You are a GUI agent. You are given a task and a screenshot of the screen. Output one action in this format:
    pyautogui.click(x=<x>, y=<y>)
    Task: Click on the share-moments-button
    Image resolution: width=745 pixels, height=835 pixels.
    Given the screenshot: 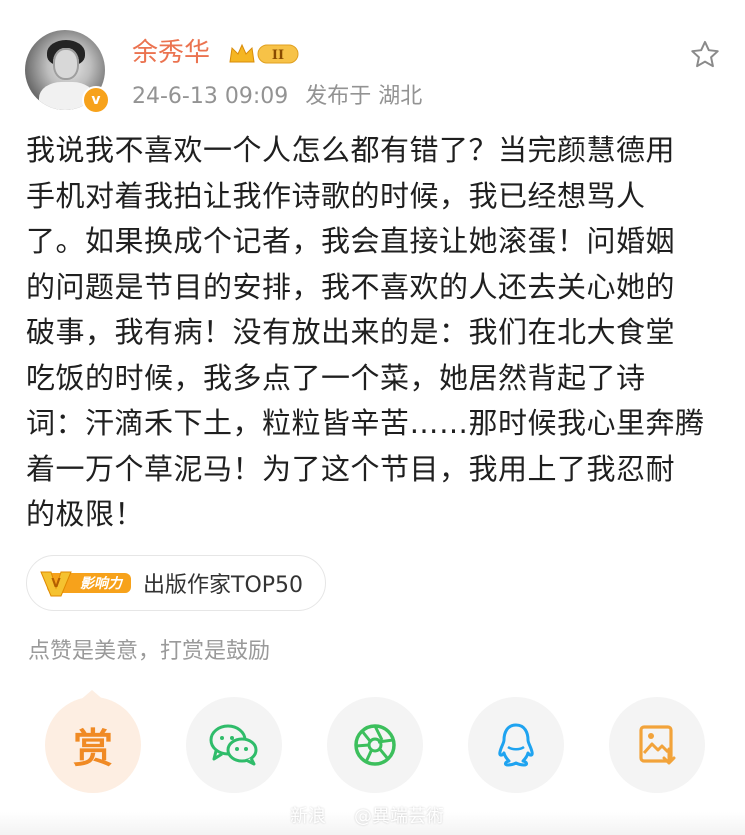 What is the action you would take?
    pyautogui.click(x=375, y=745)
    